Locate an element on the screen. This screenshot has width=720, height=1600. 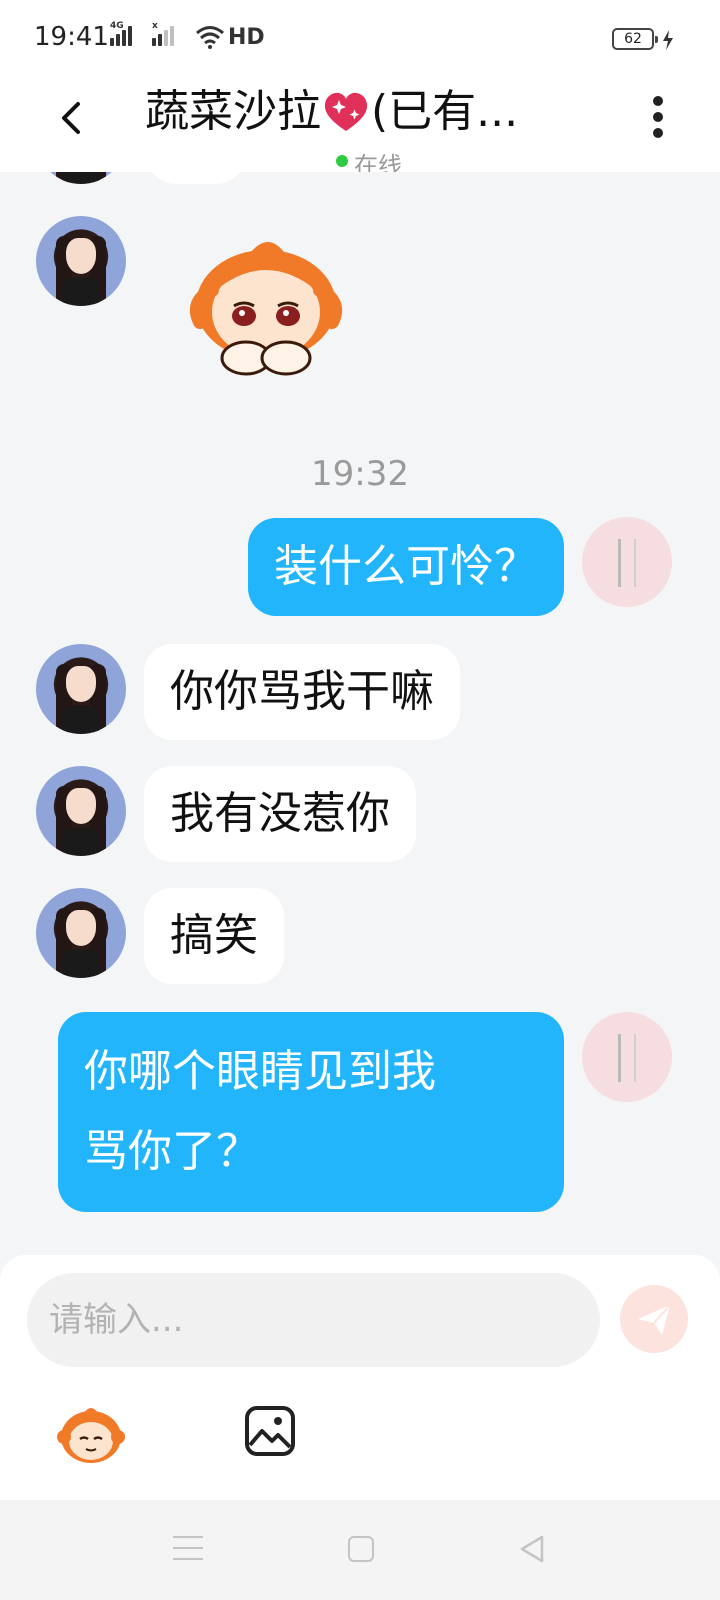
back-icon is located at coordinates (71, 118).